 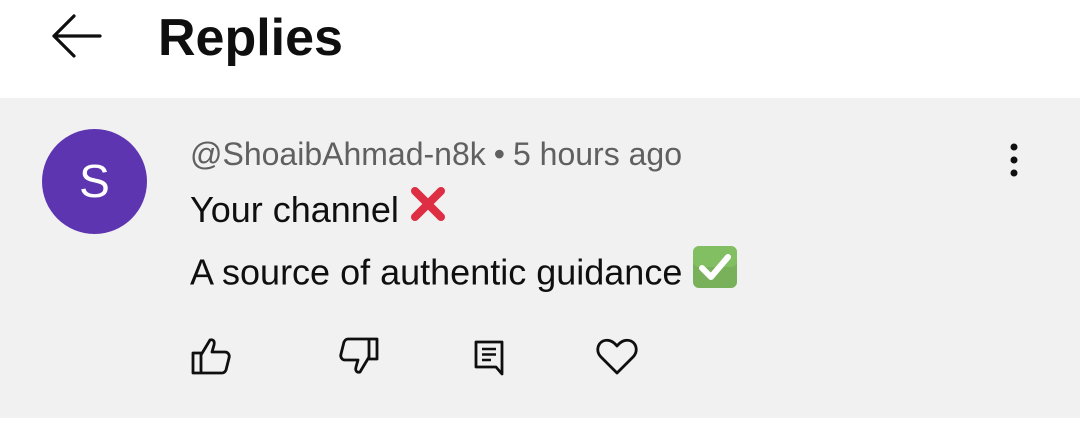 I want to click on more-vertical-icon, so click(x=1014, y=160).